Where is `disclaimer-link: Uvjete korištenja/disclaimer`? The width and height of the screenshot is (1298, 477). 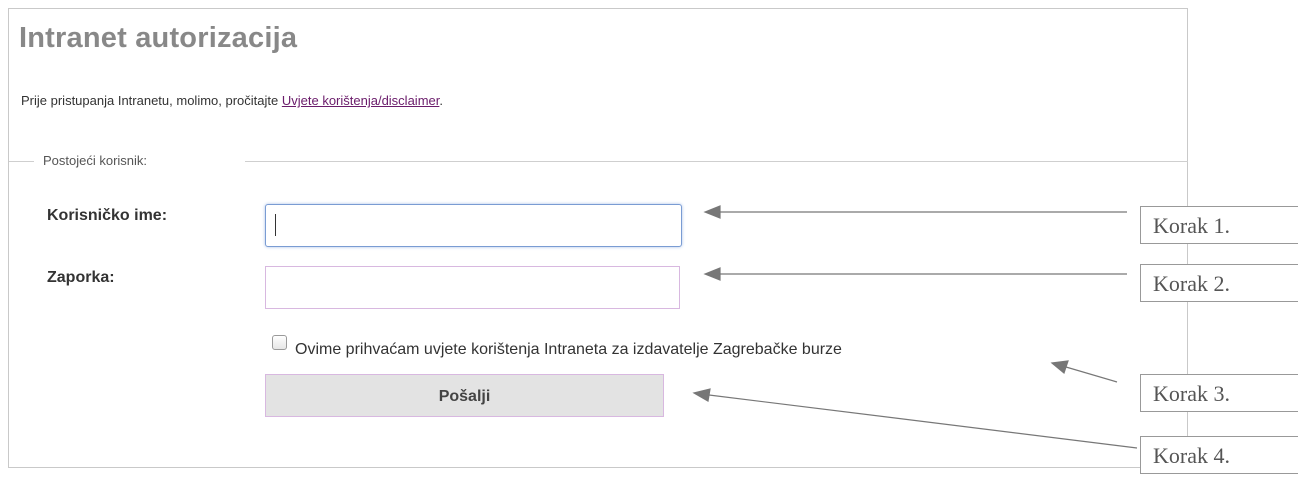 disclaimer-link: Uvjete korištenja/disclaimer is located at coordinates (361, 100).